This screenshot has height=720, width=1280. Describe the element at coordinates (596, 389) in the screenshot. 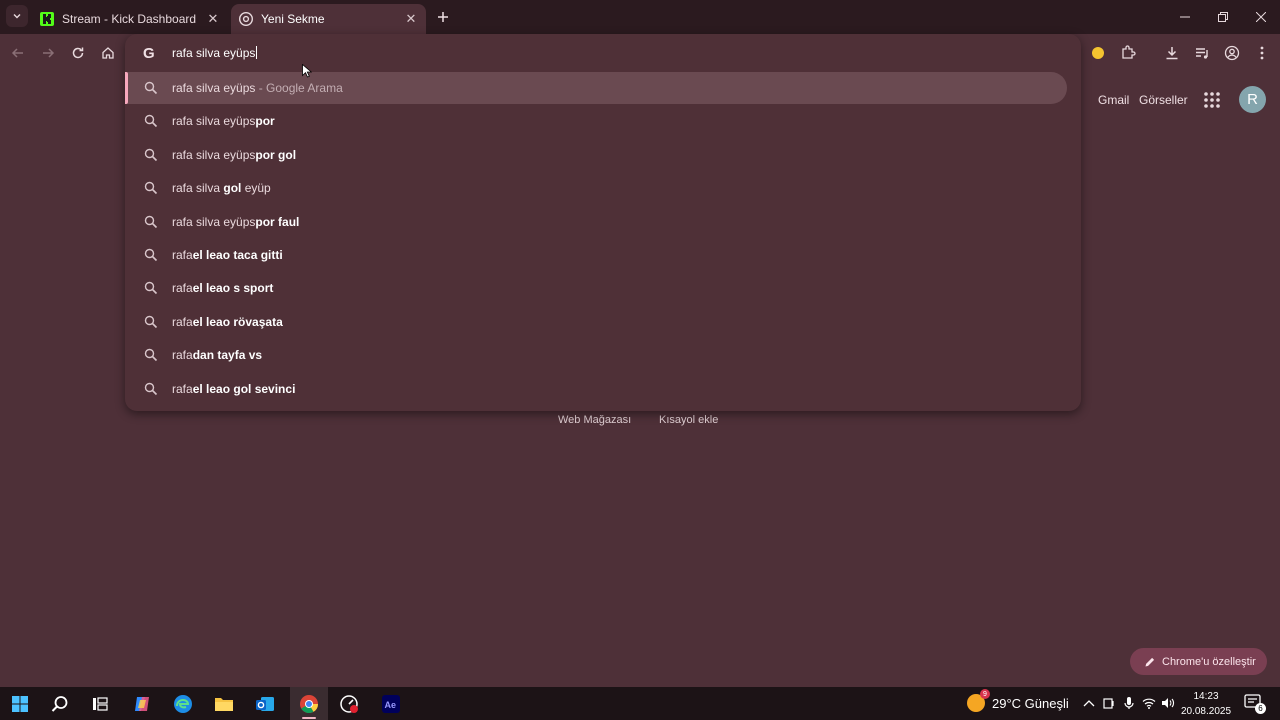

I see `suggestion-item: rafael leao gol sevinci` at that location.